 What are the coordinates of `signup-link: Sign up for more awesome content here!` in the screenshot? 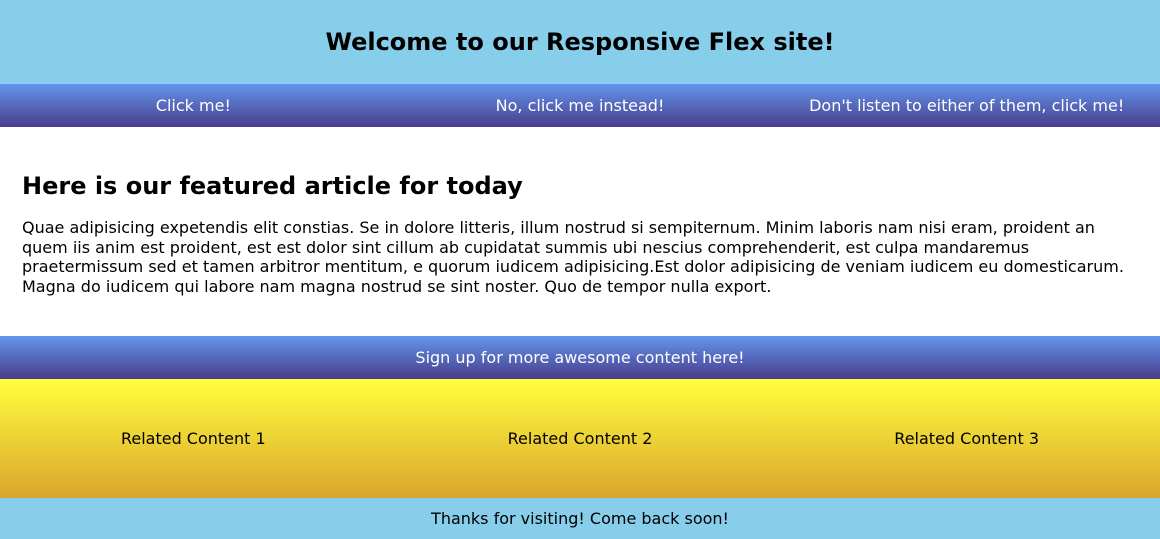 It's located at (579, 357).